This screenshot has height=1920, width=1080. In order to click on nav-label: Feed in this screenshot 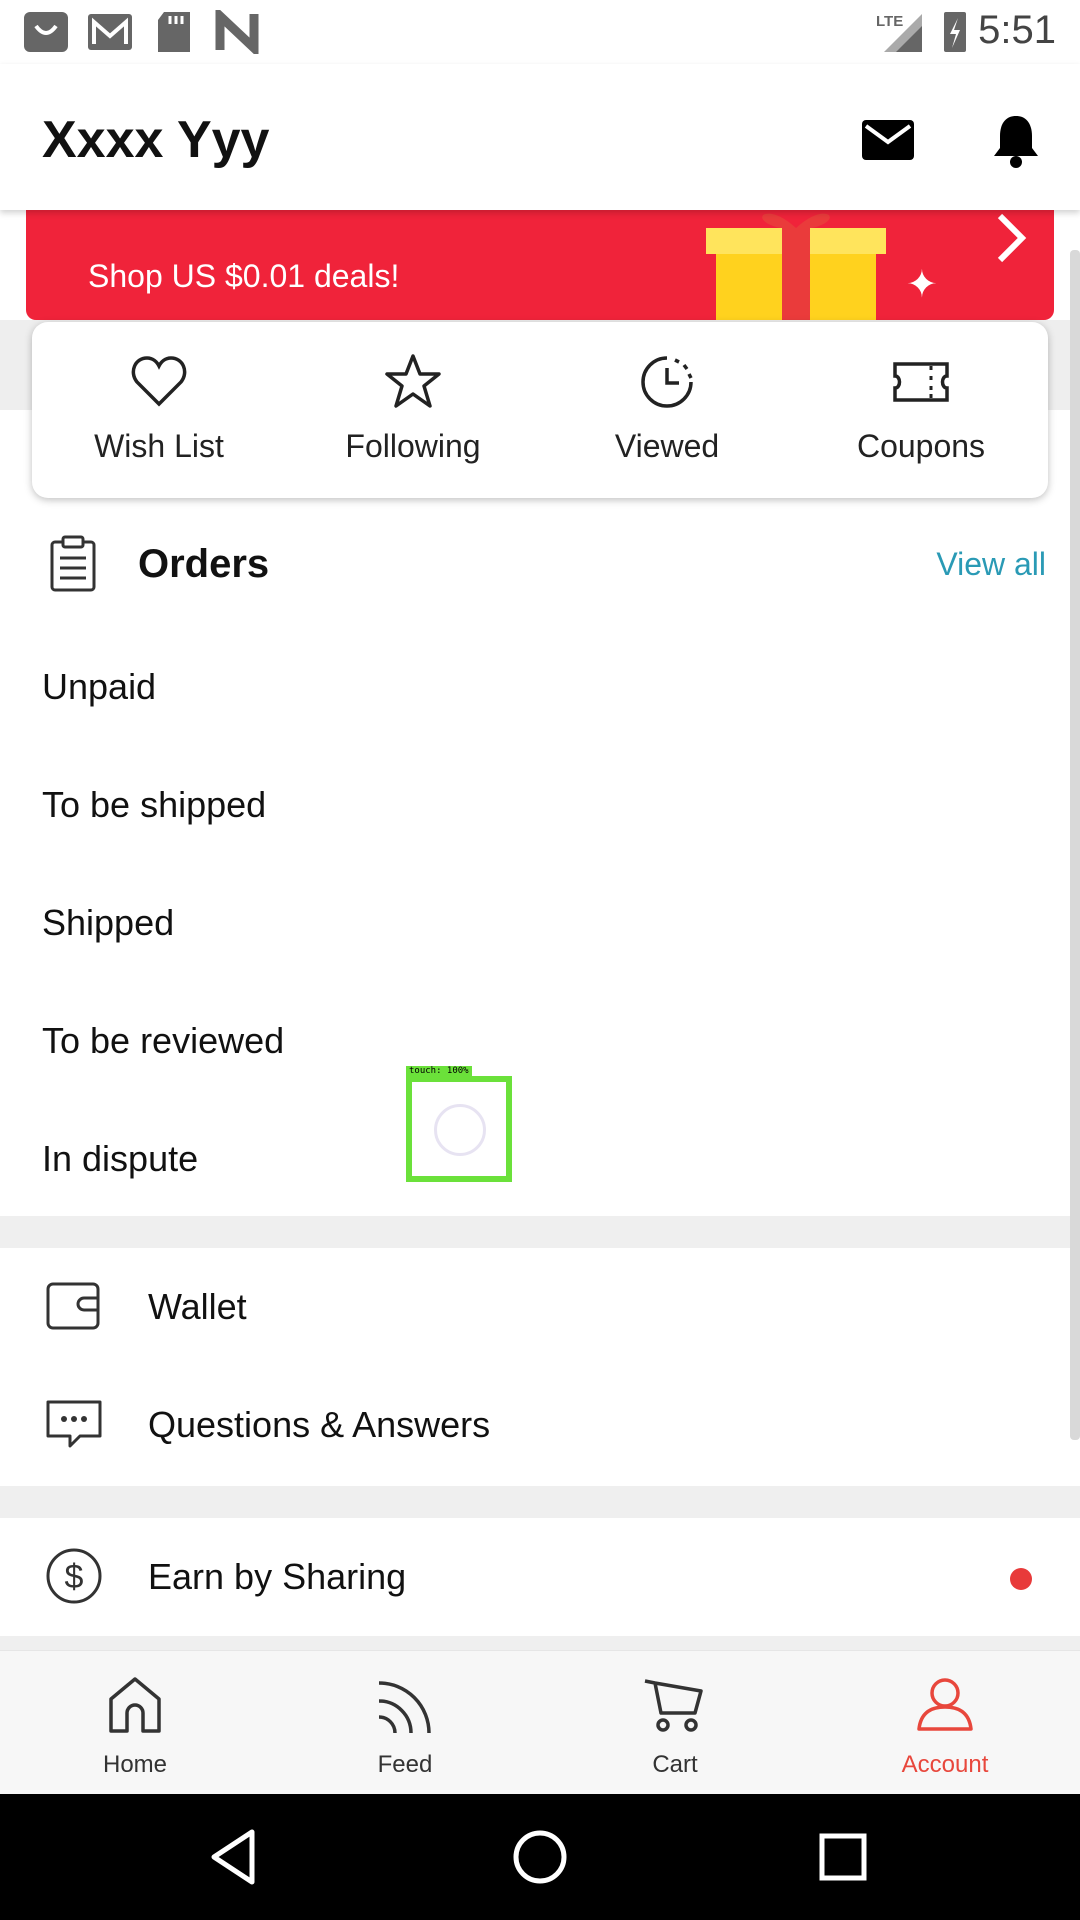, I will do `click(405, 1764)`.